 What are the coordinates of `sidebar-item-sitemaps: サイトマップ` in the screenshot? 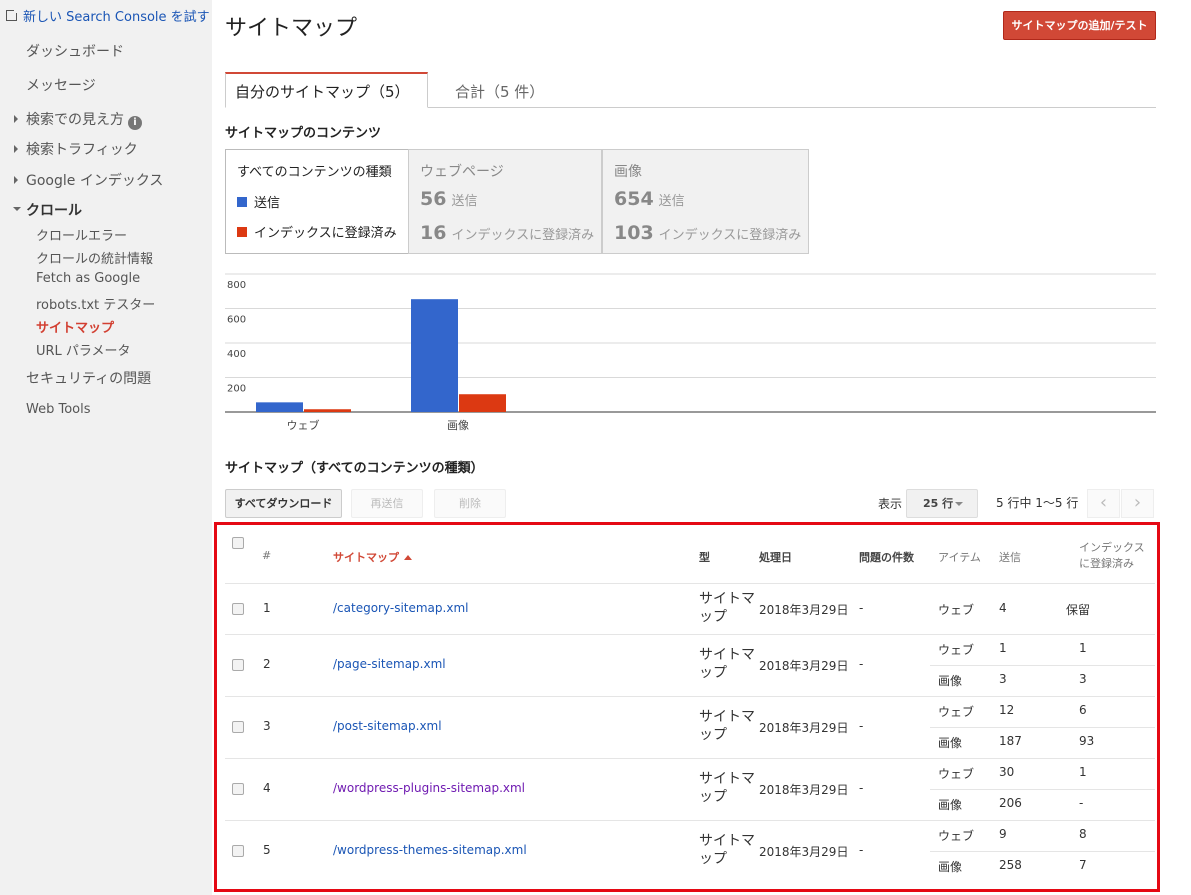 It's located at (75, 326).